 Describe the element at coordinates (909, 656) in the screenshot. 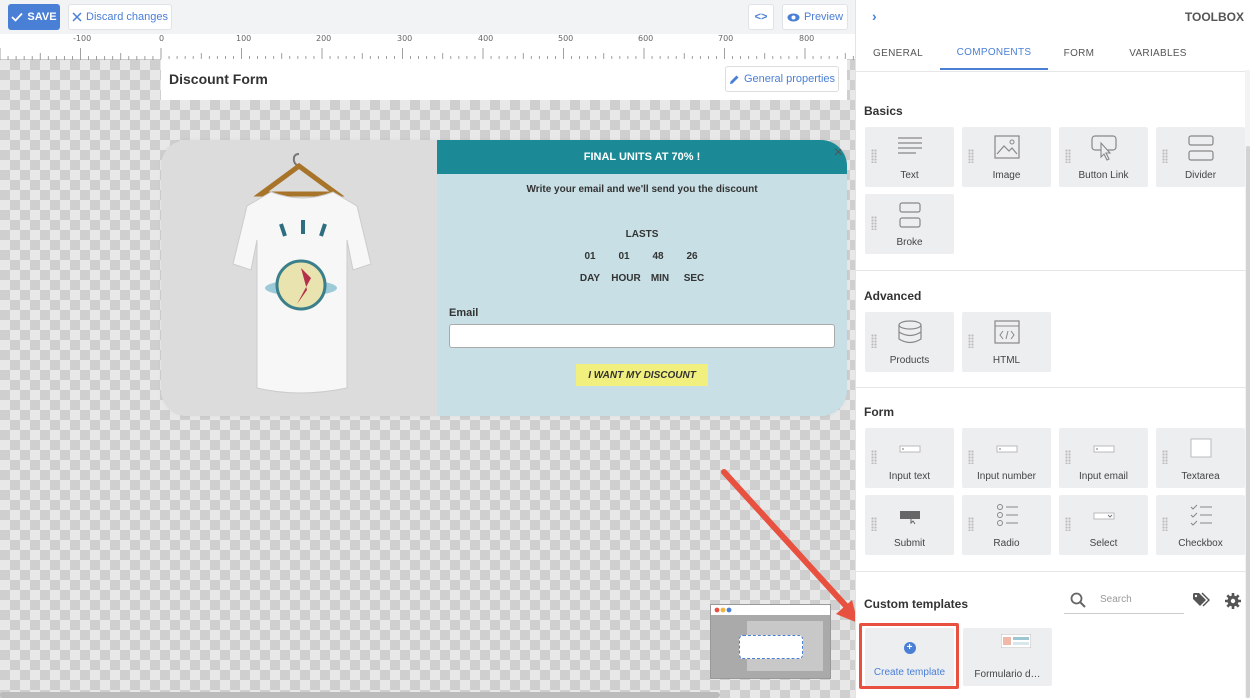

I see `highlight-box` at that location.